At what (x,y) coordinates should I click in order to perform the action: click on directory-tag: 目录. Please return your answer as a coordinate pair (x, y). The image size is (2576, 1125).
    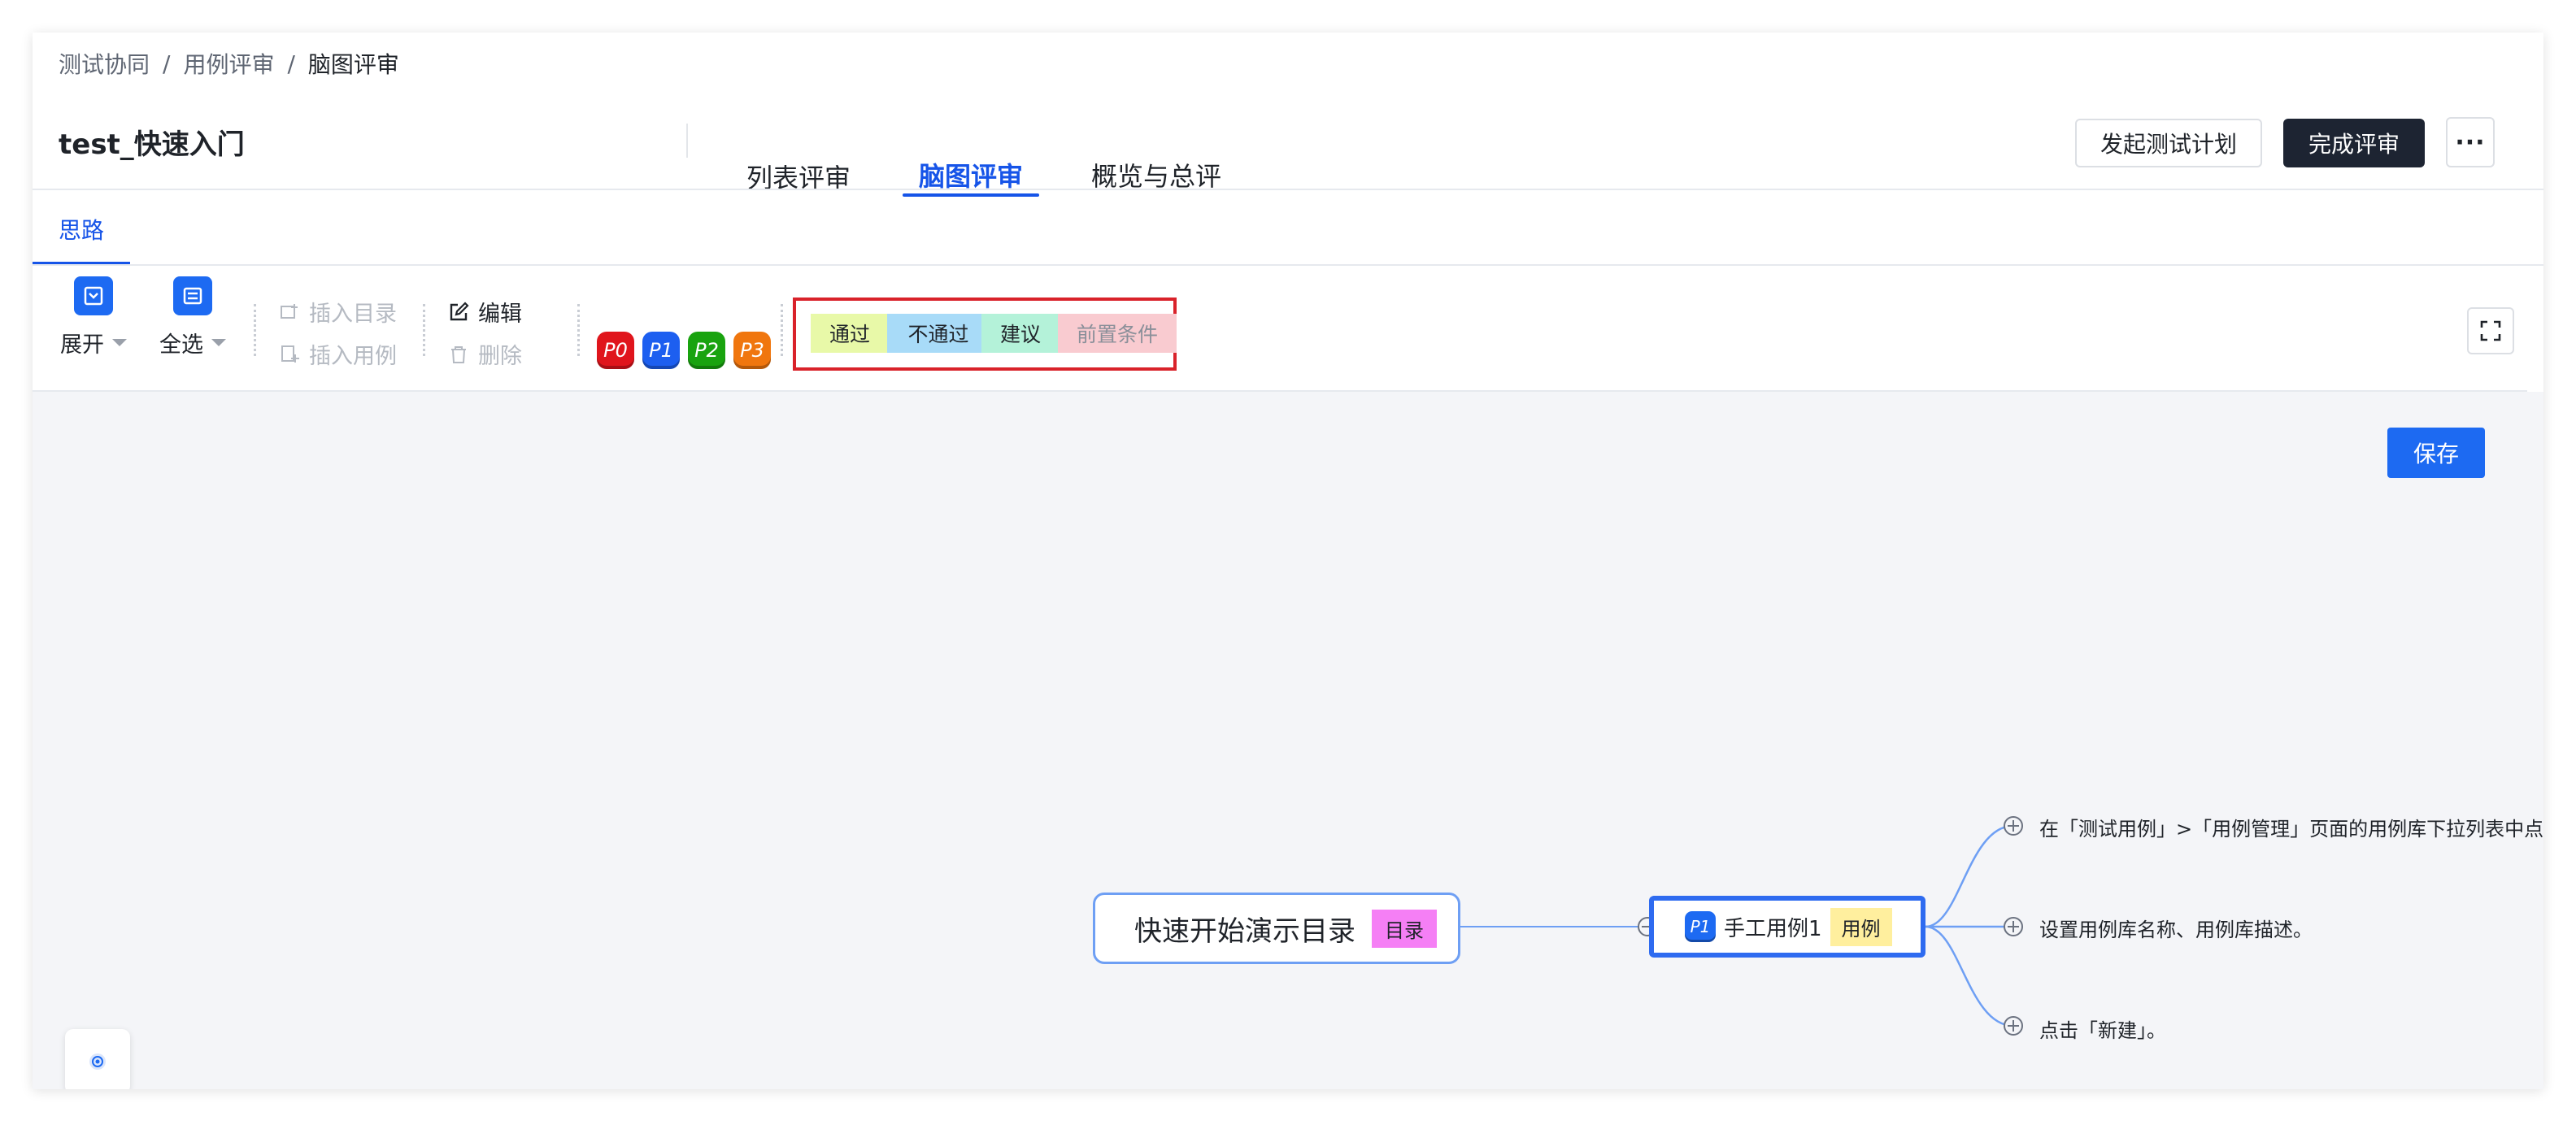
    Looking at the image, I should click on (1405, 929).